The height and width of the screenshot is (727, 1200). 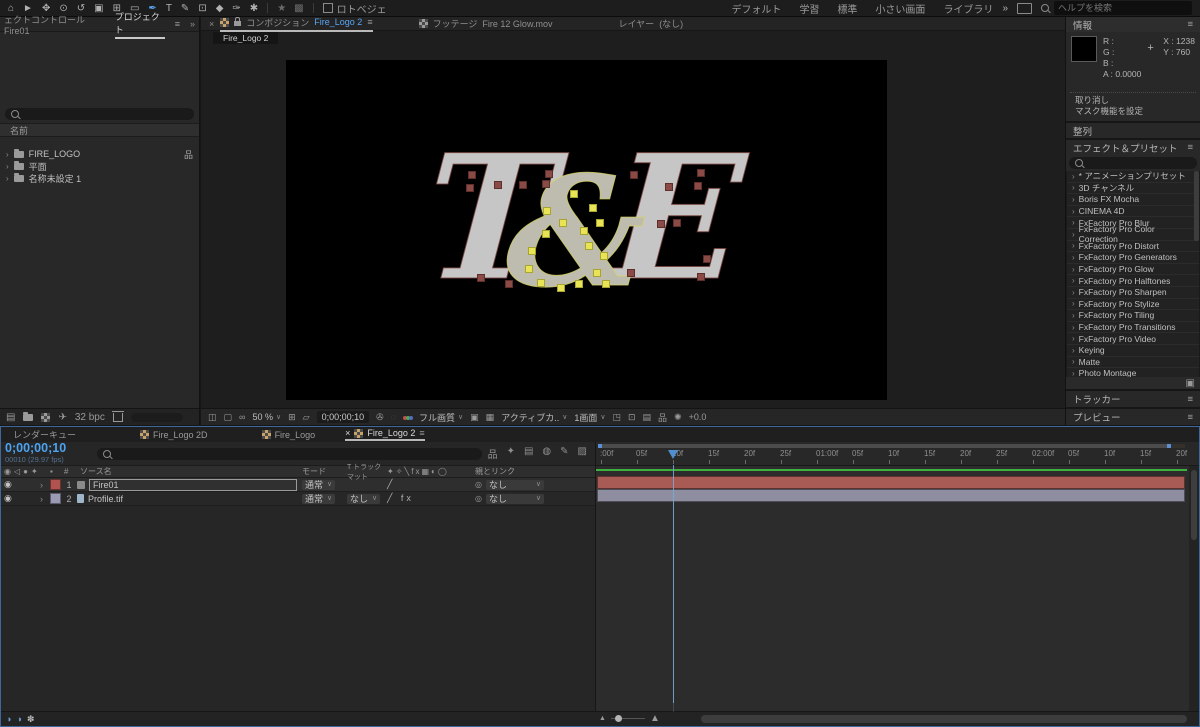 I want to click on zoom-slider-knob, so click(x=618, y=718).